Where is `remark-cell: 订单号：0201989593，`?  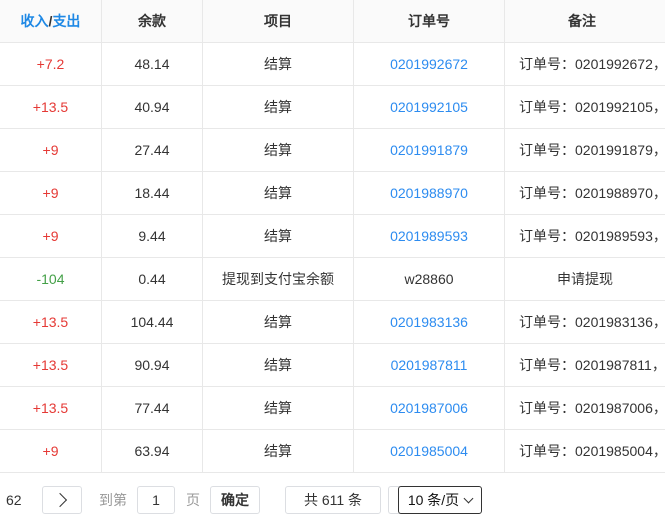
remark-cell: 订单号：0201989593， is located at coordinates (592, 236).